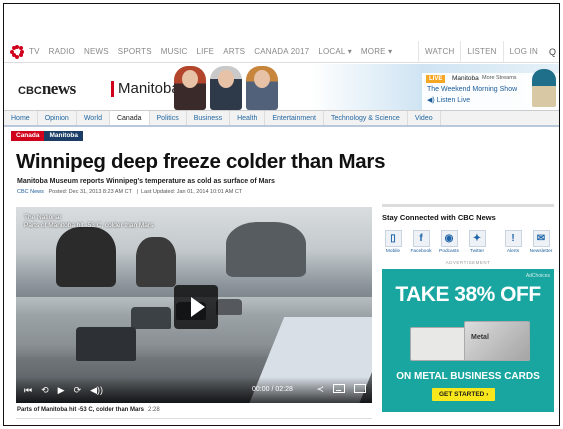 The height and width of the screenshot is (429, 563). What do you see at coordinates (523, 52) in the screenshot?
I see `nav-login: LOG IN` at bounding box center [523, 52].